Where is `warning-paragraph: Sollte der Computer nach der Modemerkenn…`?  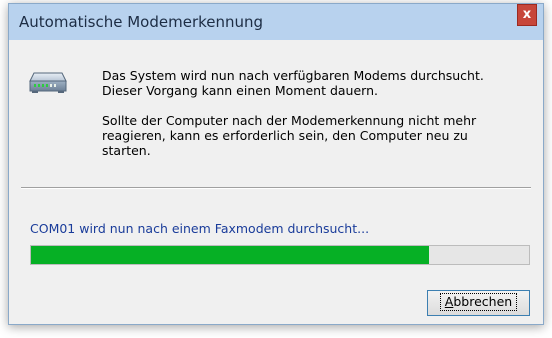
warning-paragraph: Sollte der Computer nach der Modemerkenn… is located at coordinates (312, 135).